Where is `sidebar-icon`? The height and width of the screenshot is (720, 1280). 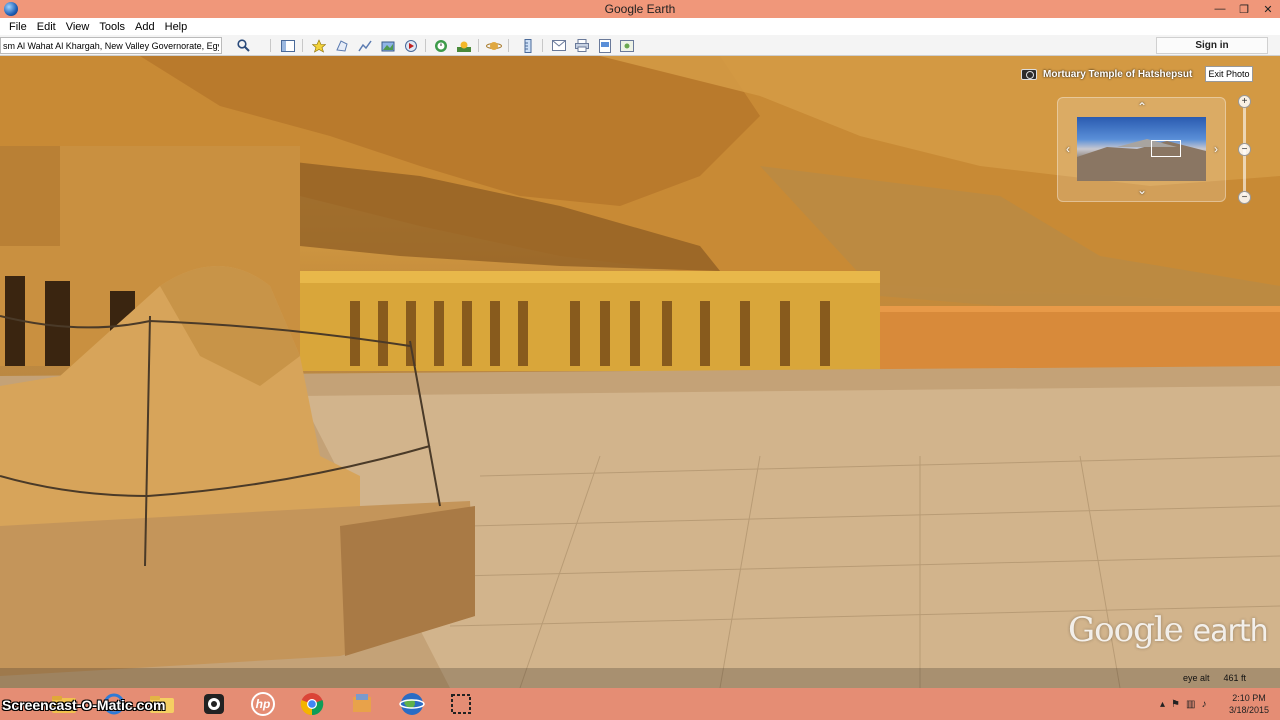
sidebar-icon is located at coordinates (288, 45).